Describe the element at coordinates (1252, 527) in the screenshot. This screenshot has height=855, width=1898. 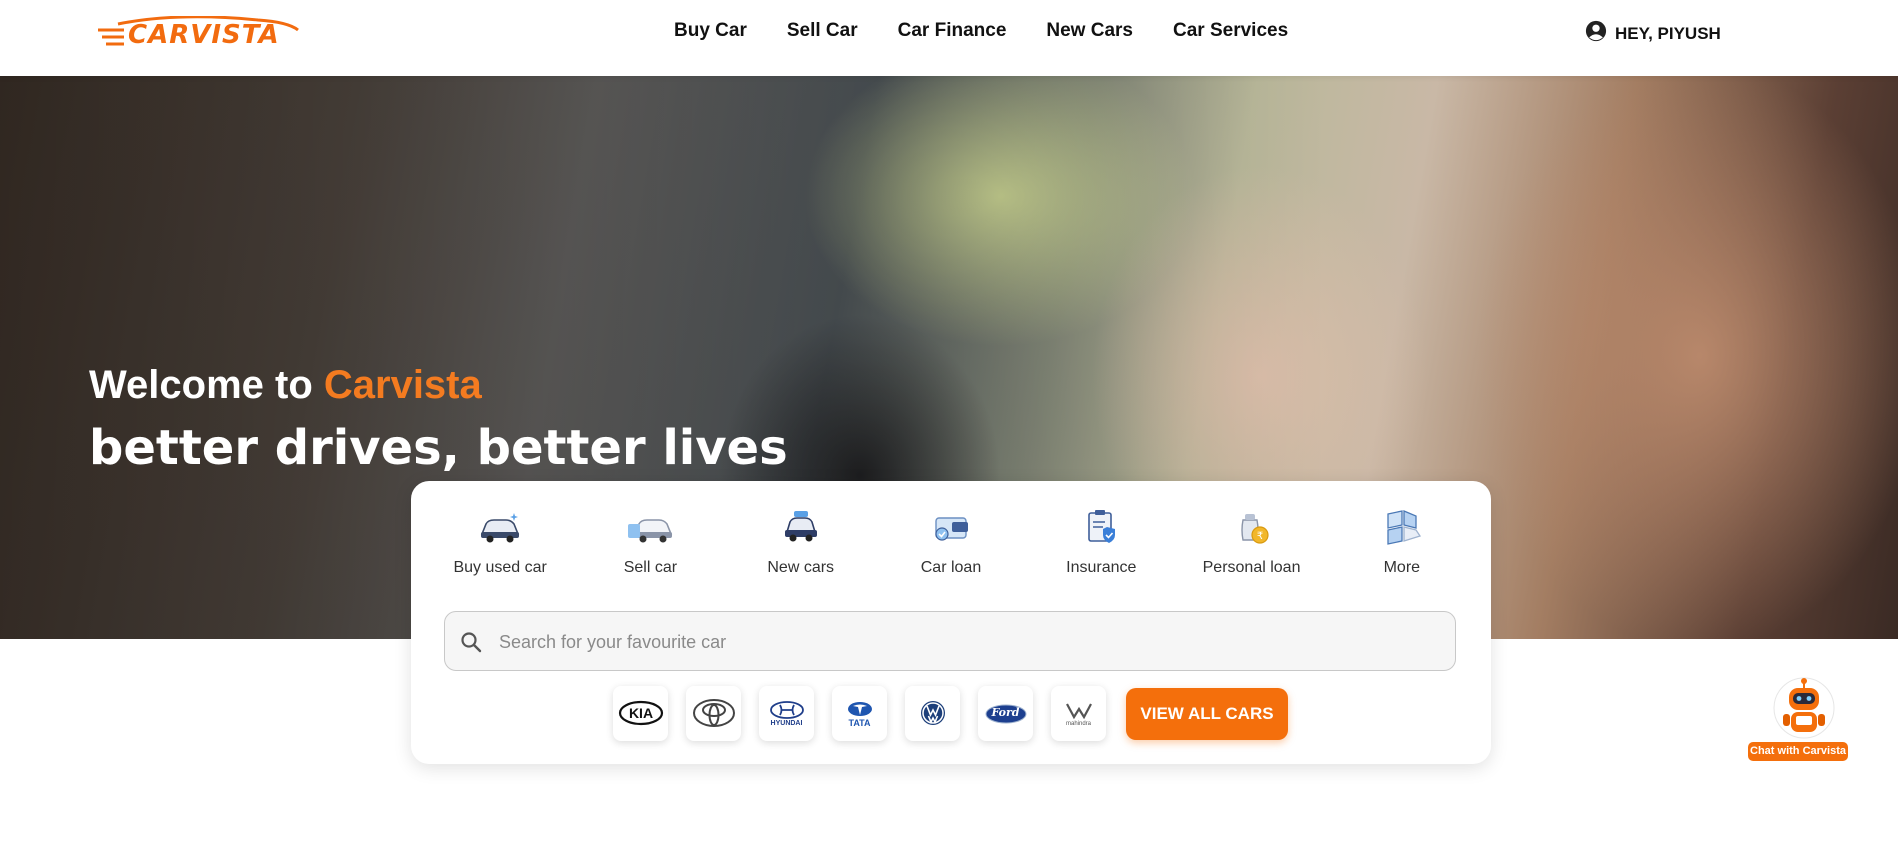
I see `personal-loan-icon: ₹` at that location.